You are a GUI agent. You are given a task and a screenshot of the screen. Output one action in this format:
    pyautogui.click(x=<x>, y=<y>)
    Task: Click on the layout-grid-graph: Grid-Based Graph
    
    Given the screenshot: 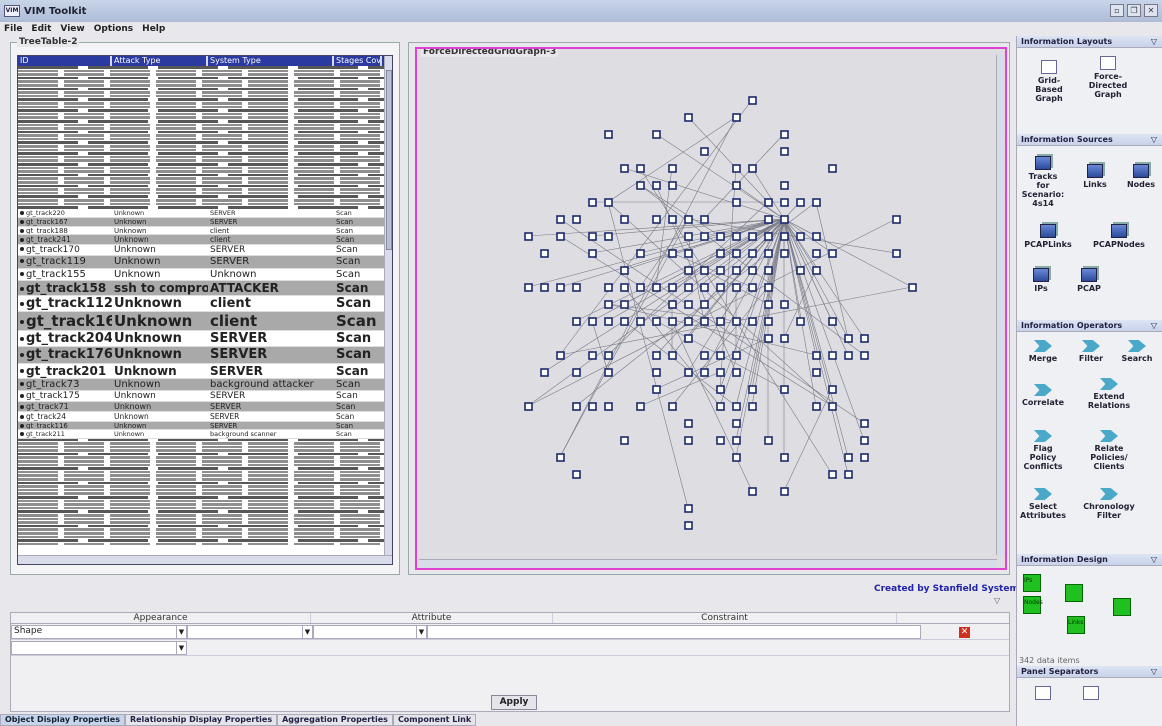 What is the action you would take?
    pyautogui.click(x=1049, y=81)
    